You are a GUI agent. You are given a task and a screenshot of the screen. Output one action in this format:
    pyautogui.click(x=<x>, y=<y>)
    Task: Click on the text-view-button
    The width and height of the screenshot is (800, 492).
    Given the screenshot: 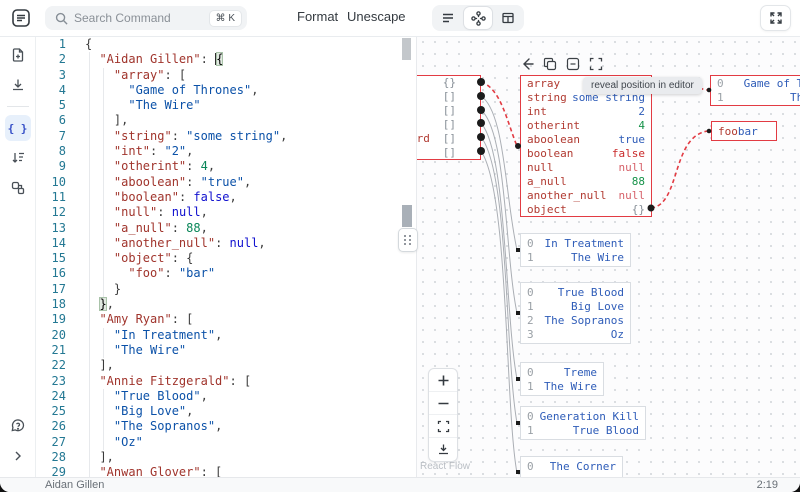 What is the action you would take?
    pyautogui.click(x=448, y=18)
    